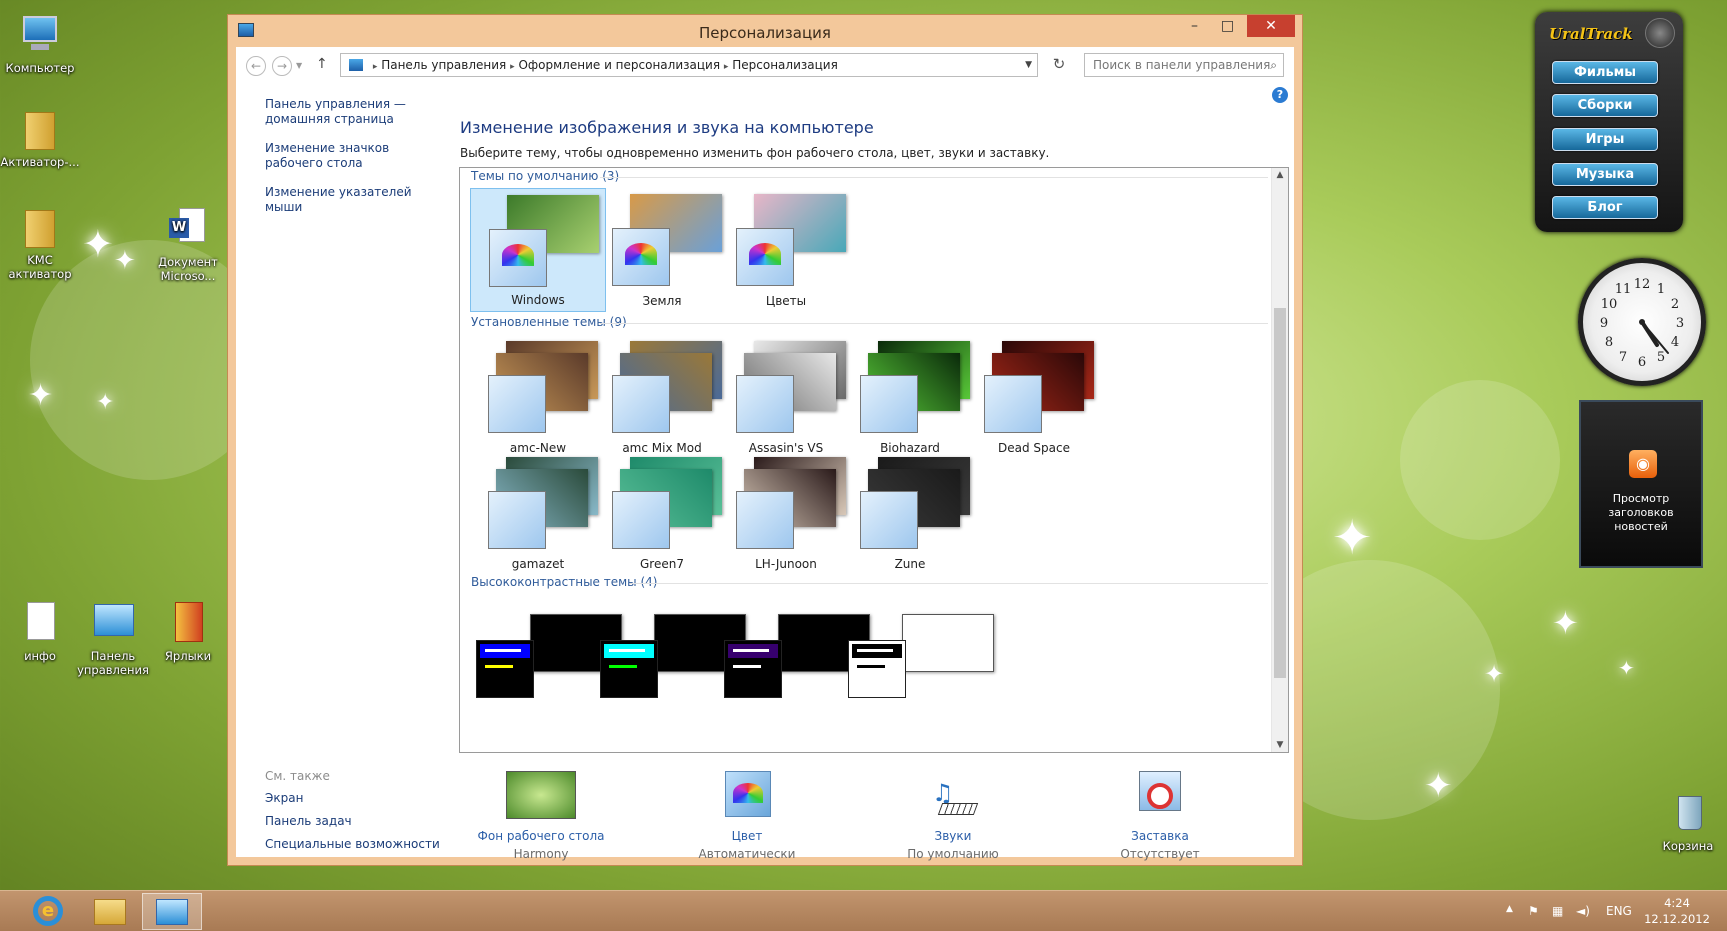 This screenshot has width=1727, height=931. What do you see at coordinates (1280, 493) in the screenshot?
I see `scrollbar-thumb` at bounding box center [1280, 493].